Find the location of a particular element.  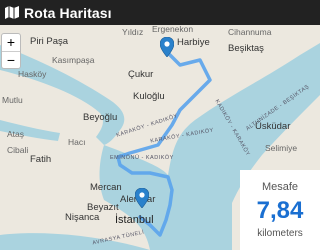

label-hasko: Hasköy is located at coordinates (32, 74).